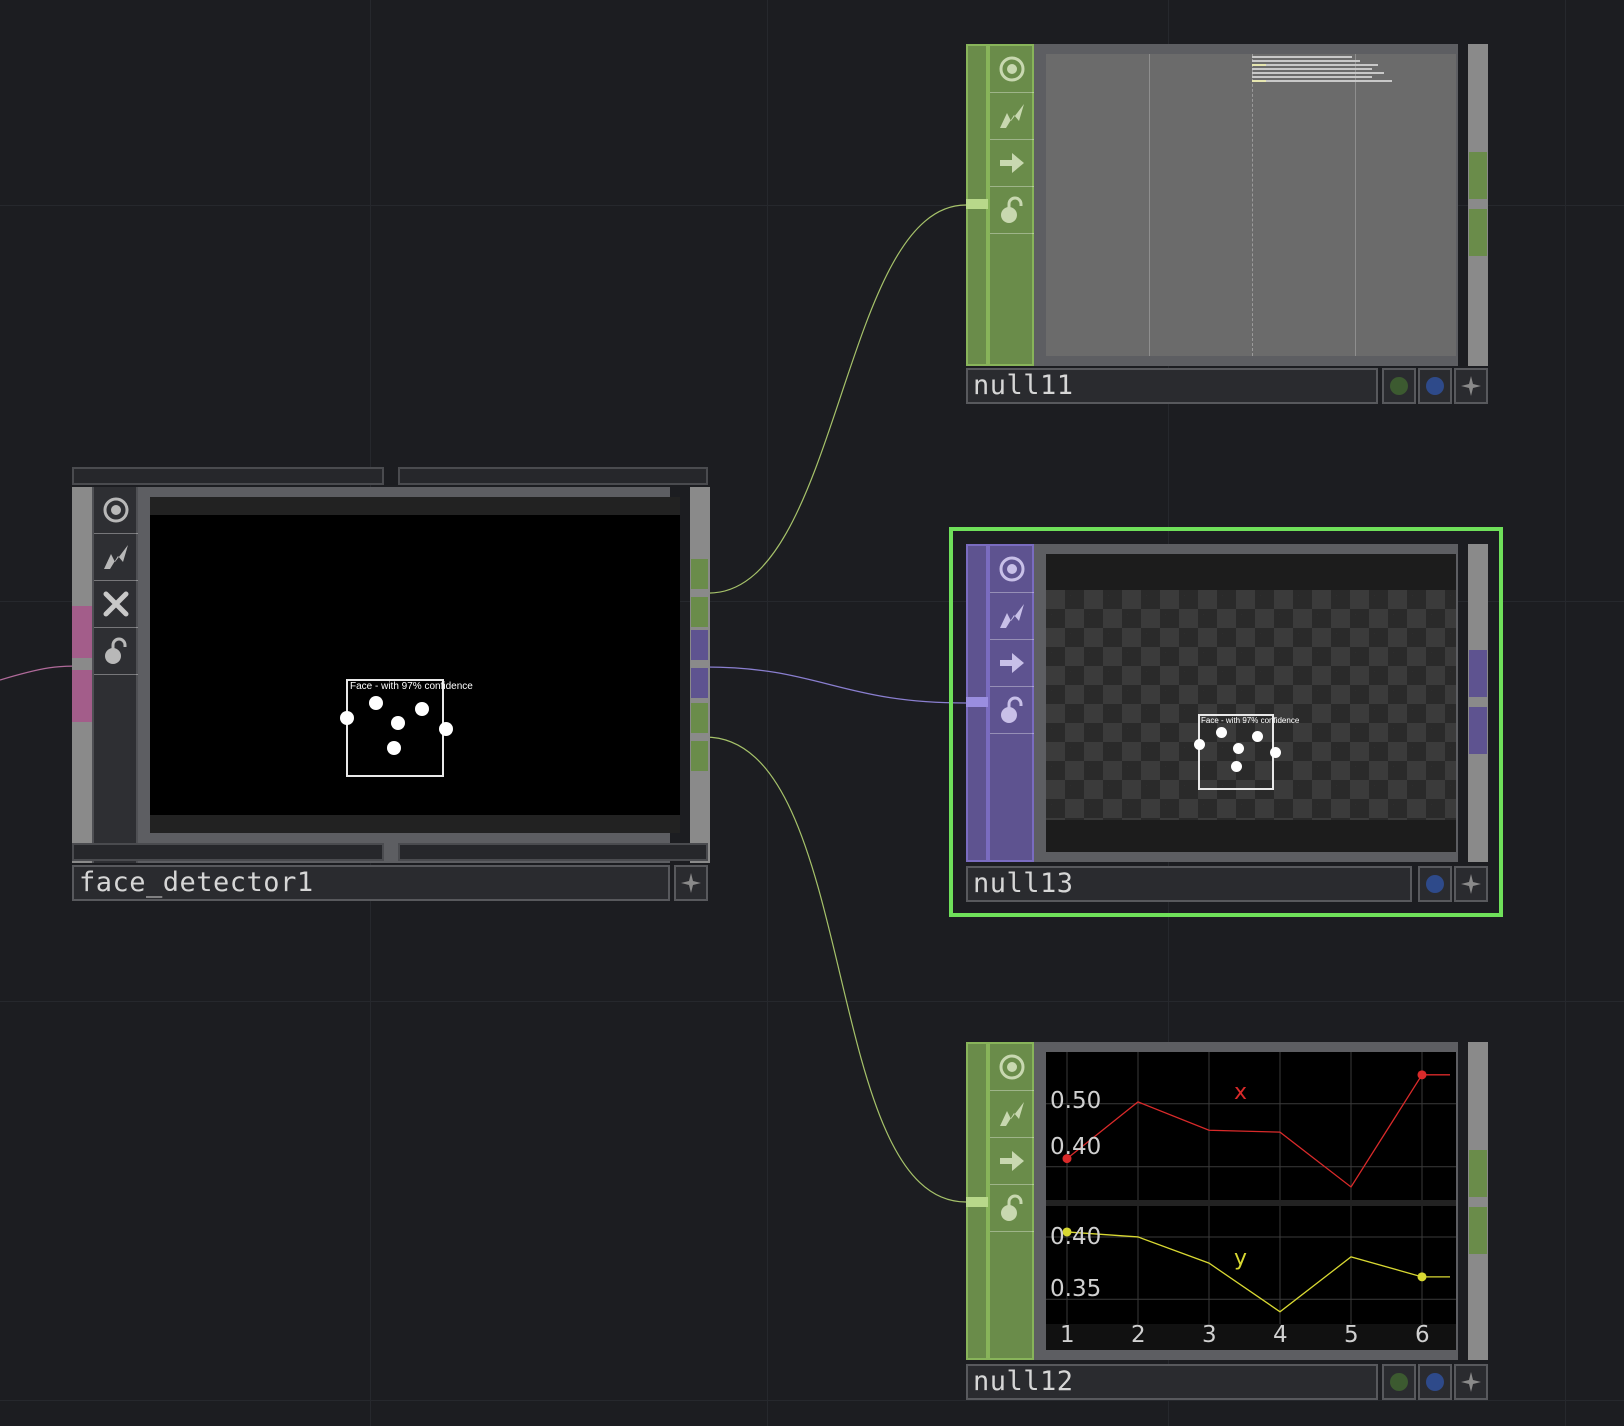  What do you see at coordinates (1251, 1265) in the screenshot?
I see `series-y-panel: 0.40 0.35 y` at bounding box center [1251, 1265].